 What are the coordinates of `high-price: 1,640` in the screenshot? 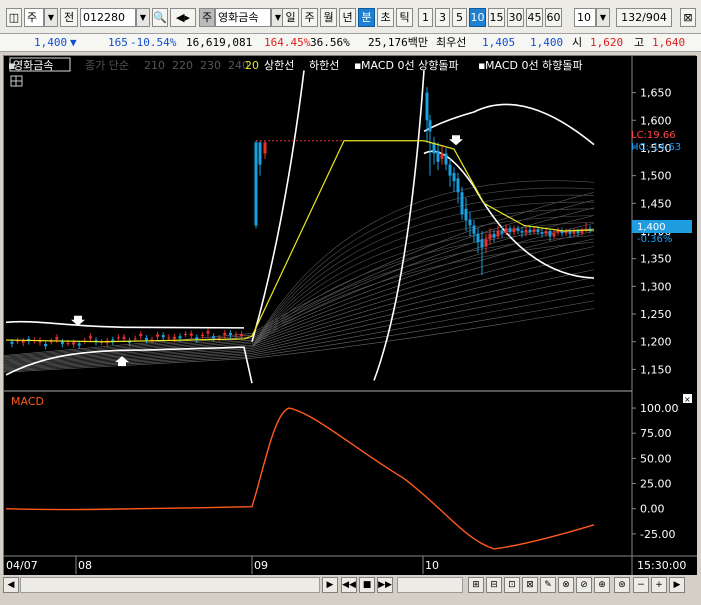 It's located at (669, 42).